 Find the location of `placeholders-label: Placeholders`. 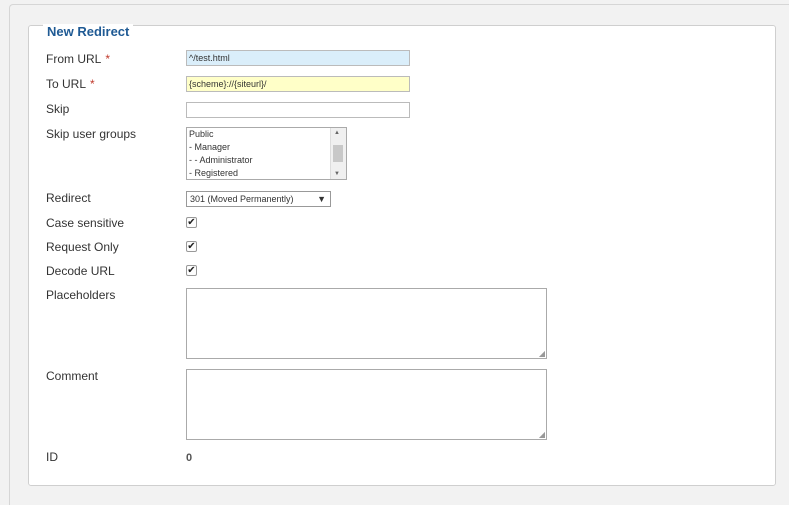

placeholders-label: Placeholders is located at coordinates (81, 295).